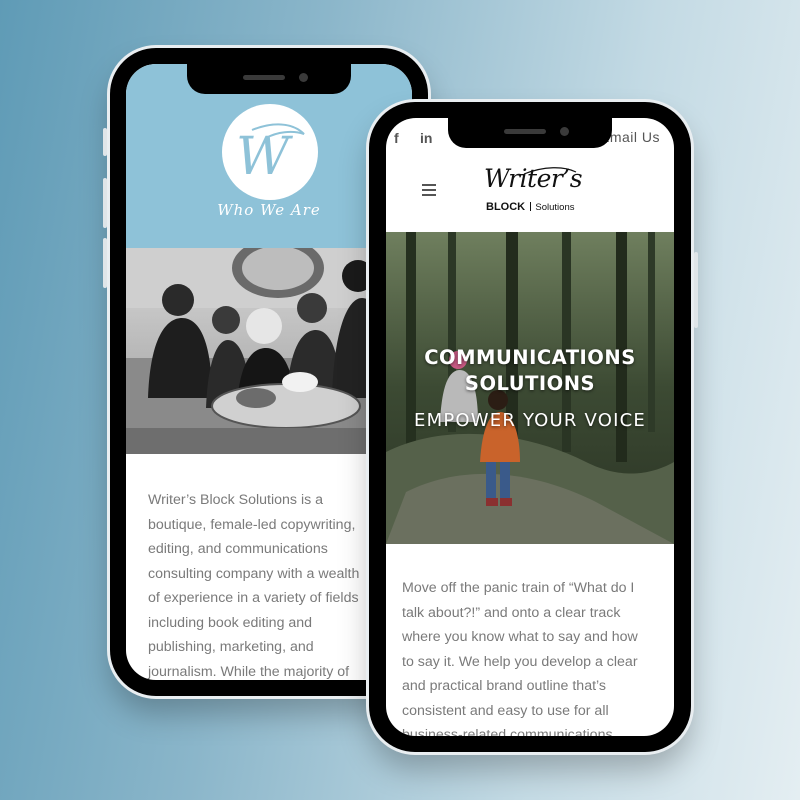 This screenshot has height=800, width=800. I want to click on hero-title: COMMUNICATIONS SOLUTIONS, so click(530, 371).